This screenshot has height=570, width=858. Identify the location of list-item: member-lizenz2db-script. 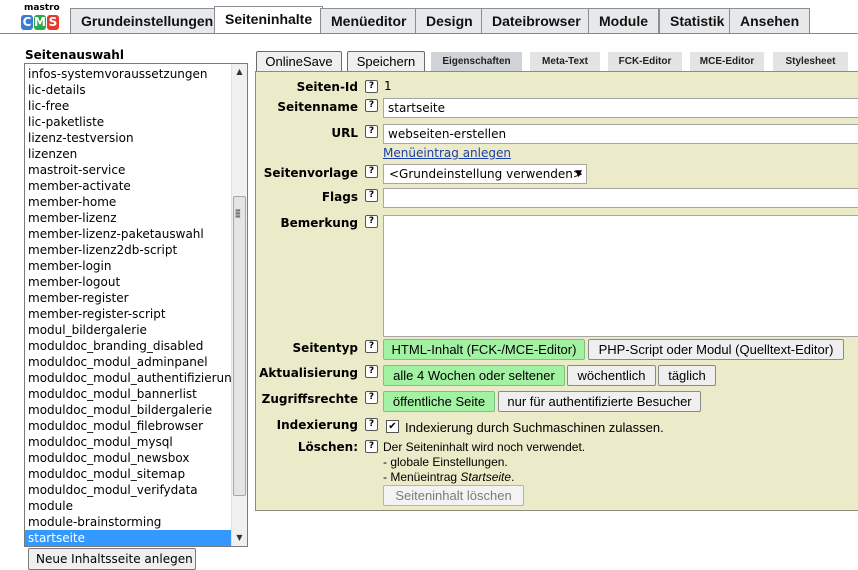
(128, 250).